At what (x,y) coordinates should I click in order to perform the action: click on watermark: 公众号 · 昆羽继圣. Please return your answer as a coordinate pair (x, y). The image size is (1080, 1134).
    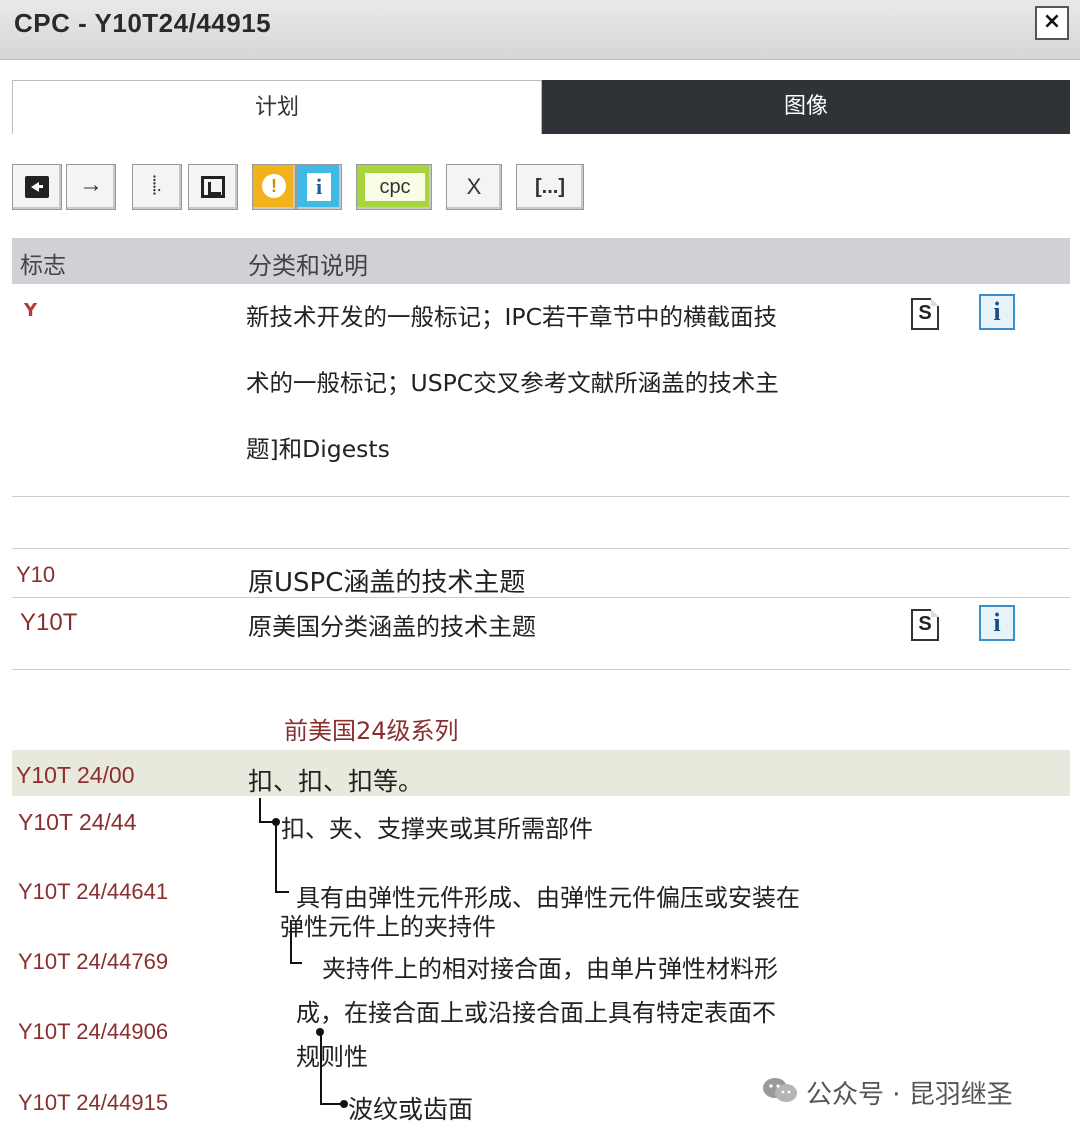
    Looking at the image, I should click on (912, 1092).